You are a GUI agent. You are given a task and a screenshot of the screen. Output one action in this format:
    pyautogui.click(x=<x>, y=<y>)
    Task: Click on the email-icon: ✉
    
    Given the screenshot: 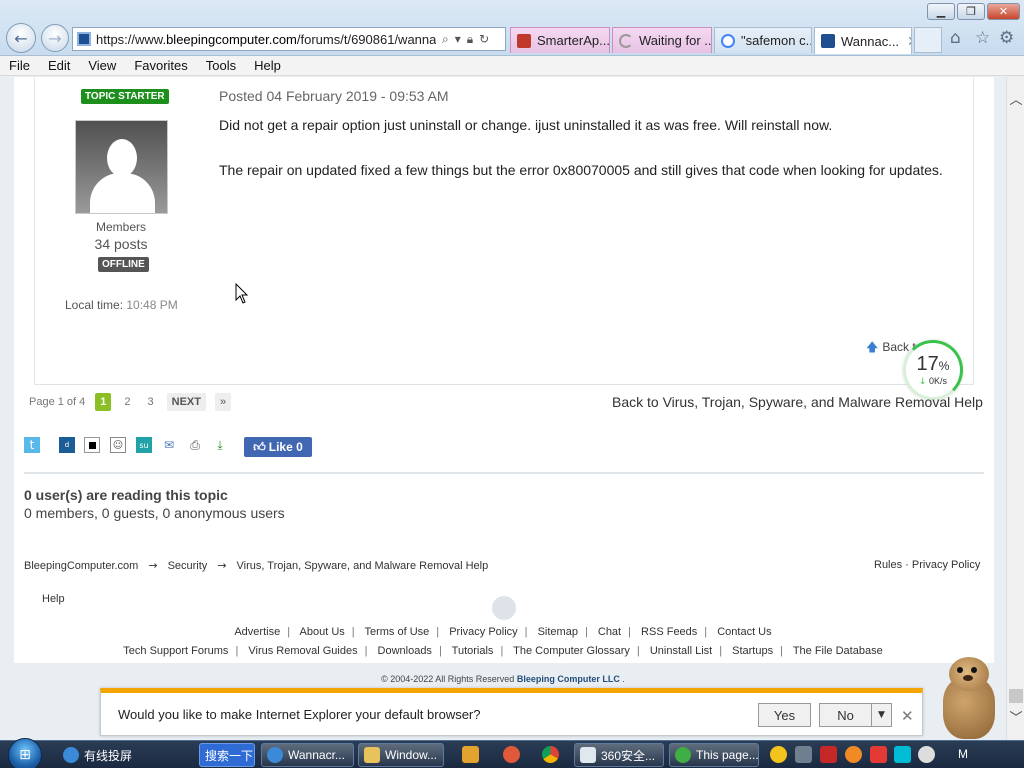 What is the action you would take?
    pyautogui.click(x=169, y=445)
    